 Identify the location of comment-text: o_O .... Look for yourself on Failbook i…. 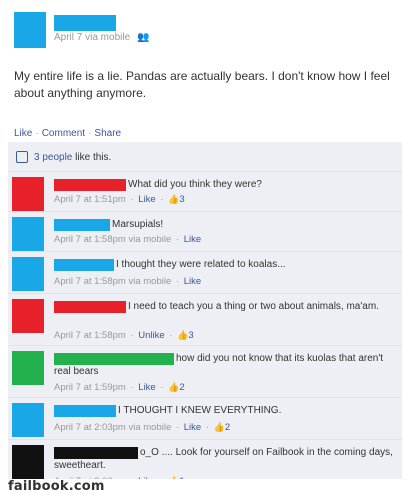
(223, 459).